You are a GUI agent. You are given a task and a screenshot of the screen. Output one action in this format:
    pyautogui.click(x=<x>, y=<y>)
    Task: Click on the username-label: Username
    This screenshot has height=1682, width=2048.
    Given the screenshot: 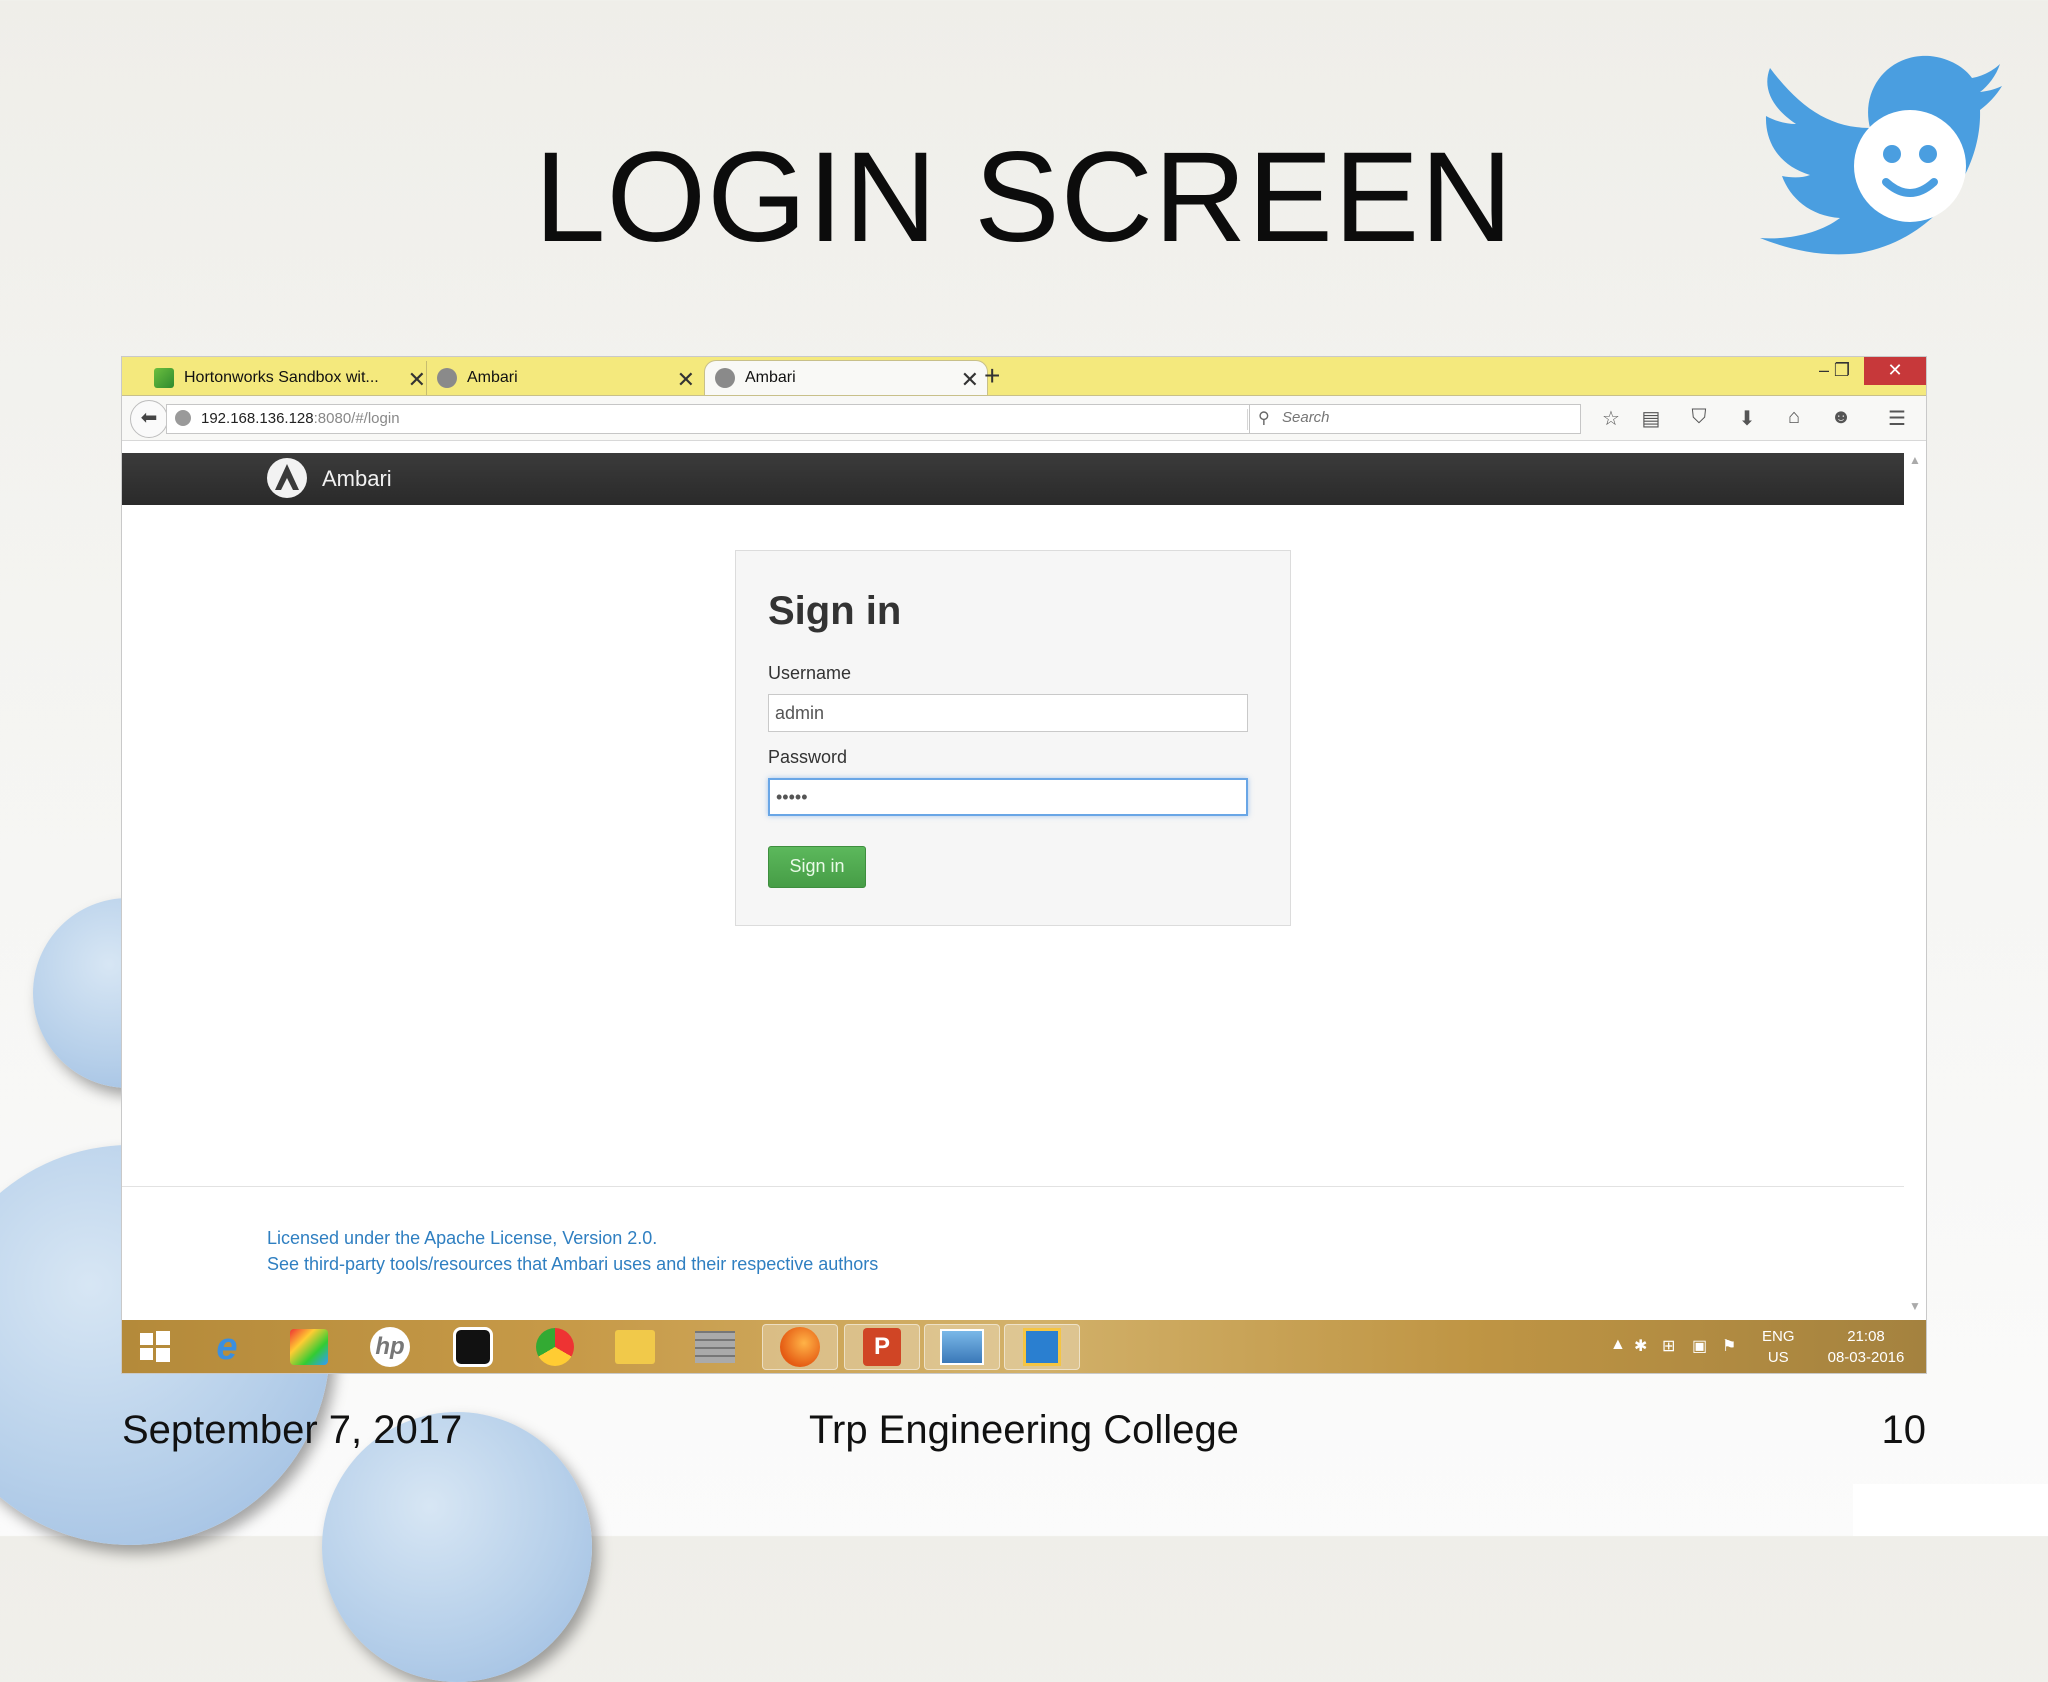 What is the action you would take?
    pyautogui.click(x=810, y=673)
    